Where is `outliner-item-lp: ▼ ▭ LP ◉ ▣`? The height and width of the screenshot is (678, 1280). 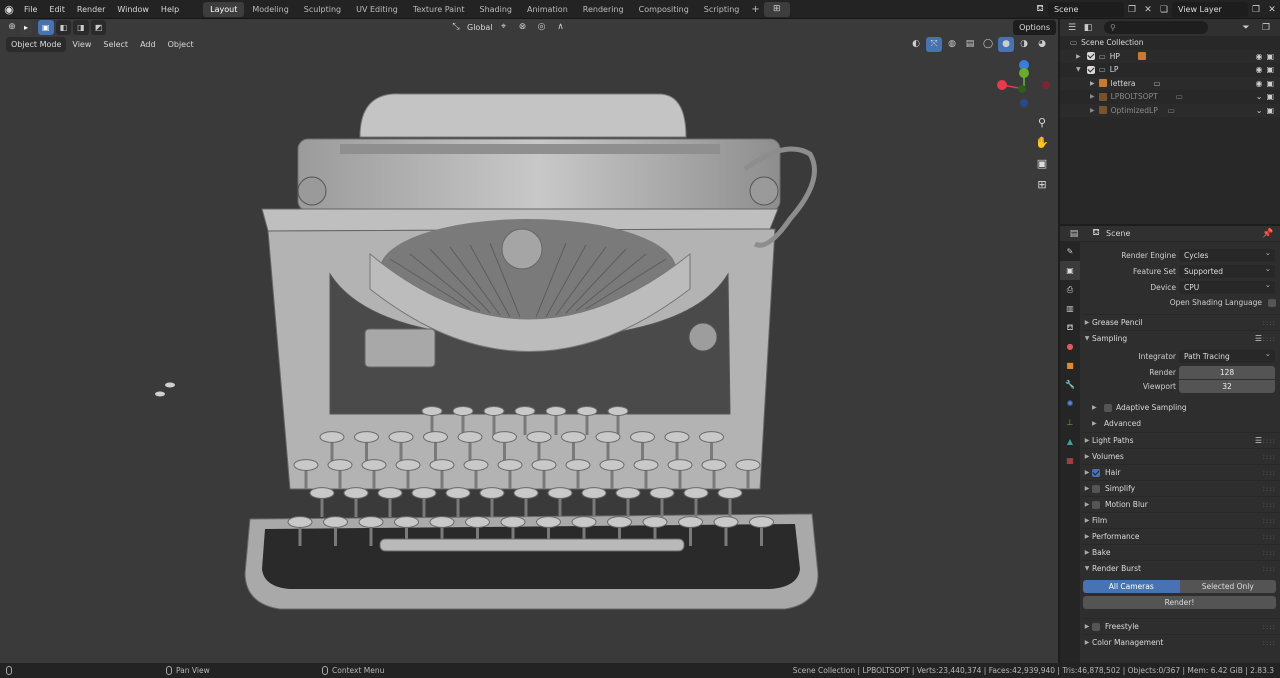
outliner-item-lp: ▼ ▭ LP ◉ ▣ is located at coordinates (1170, 70).